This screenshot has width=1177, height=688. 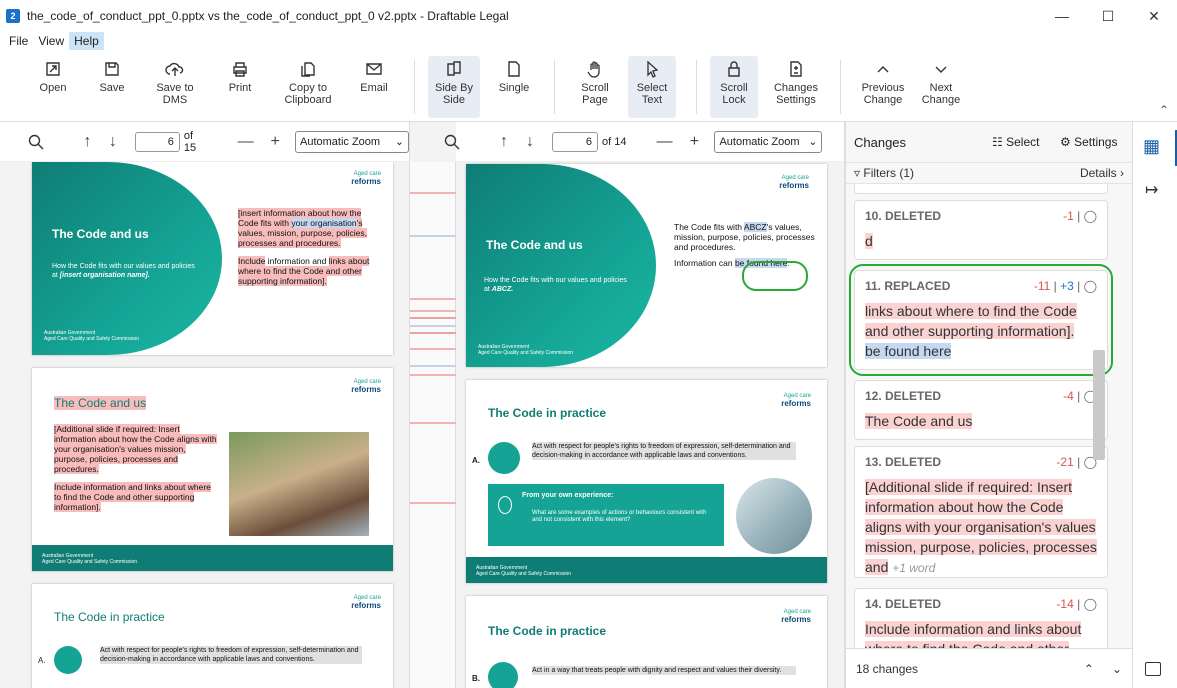 I want to click on change-text: d, so click(x=869, y=241).